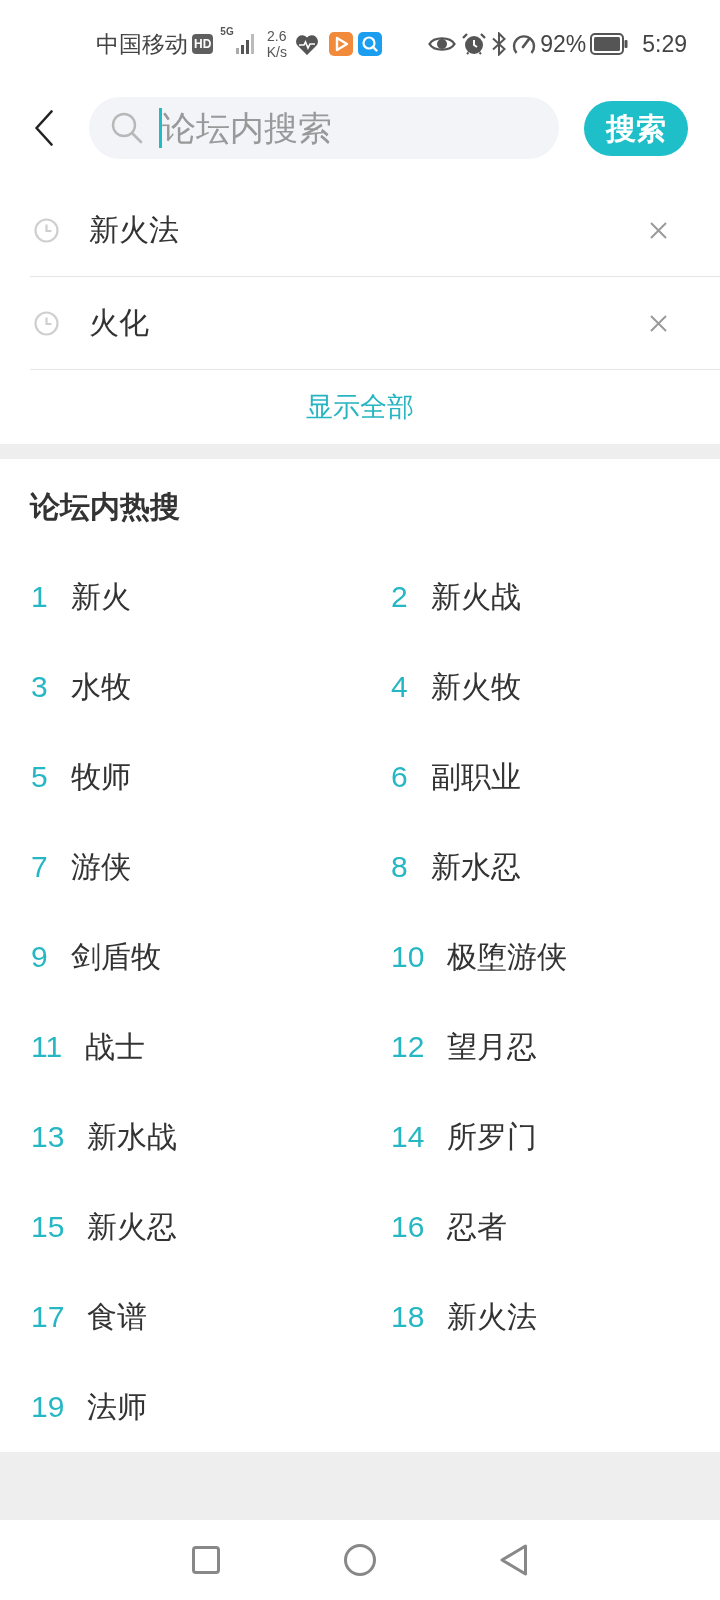  What do you see at coordinates (514, 1560) in the screenshot?
I see `back-nav-icon` at bounding box center [514, 1560].